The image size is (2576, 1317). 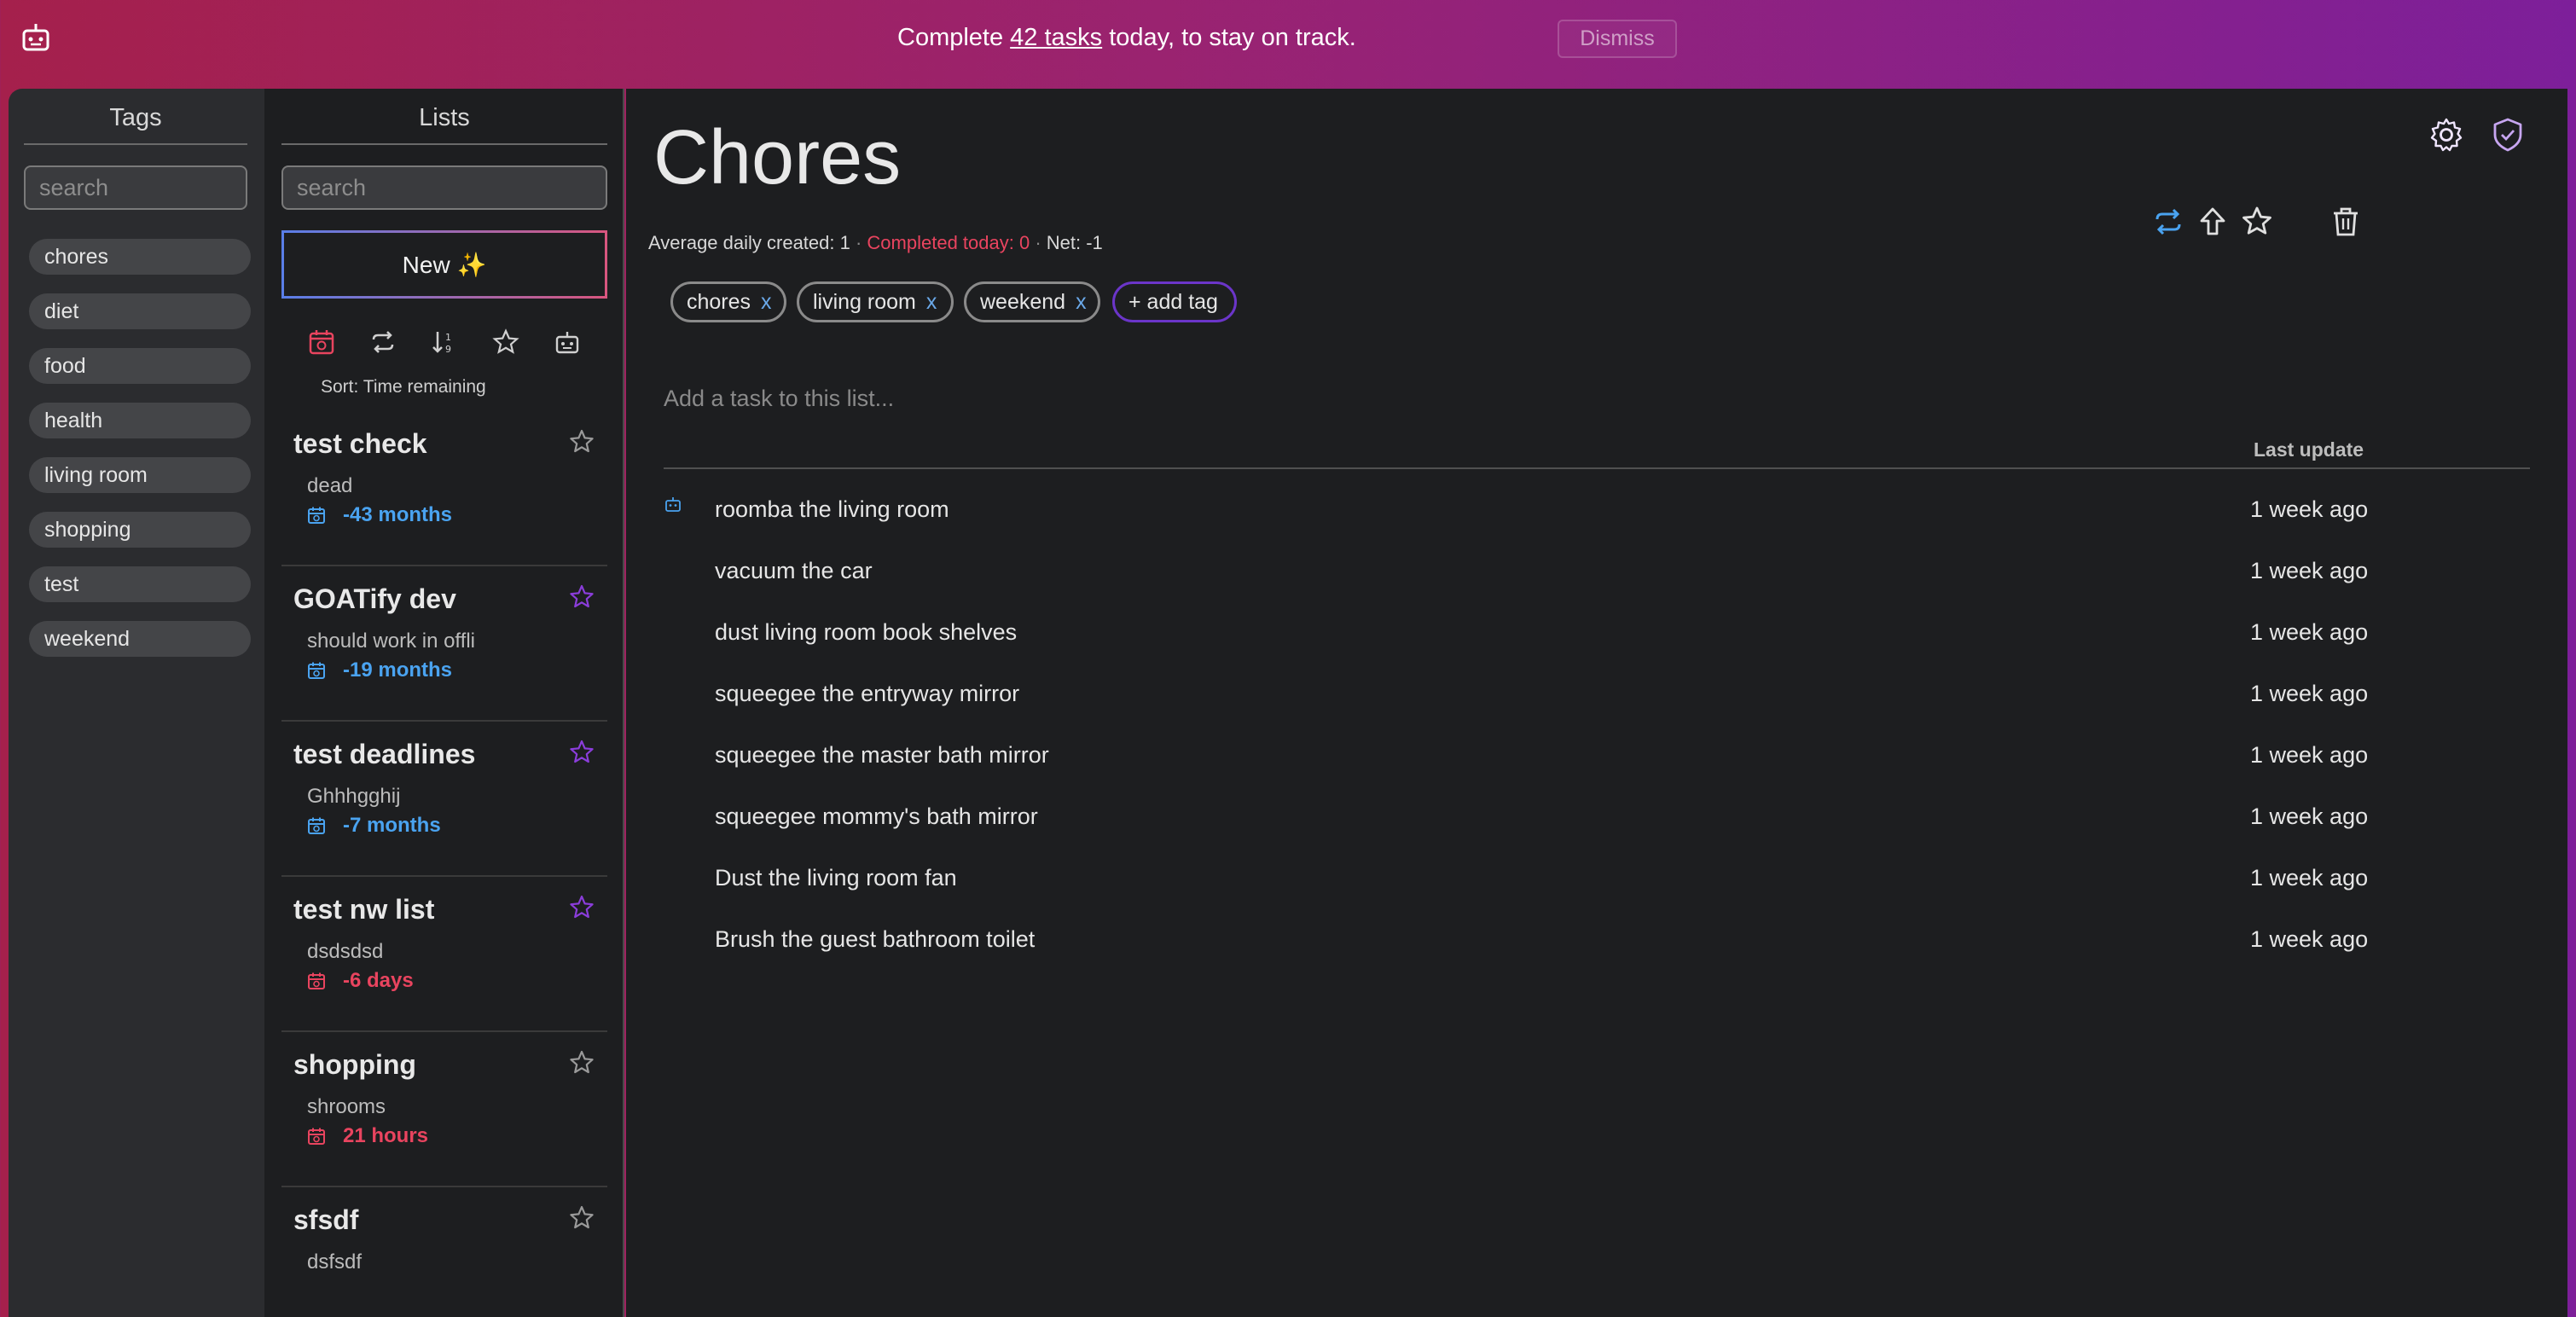 What do you see at coordinates (444, 799) in the screenshot?
I see `list-card: test deadlines Ghhhgghij -7 months` at bounding box center [444, 799].